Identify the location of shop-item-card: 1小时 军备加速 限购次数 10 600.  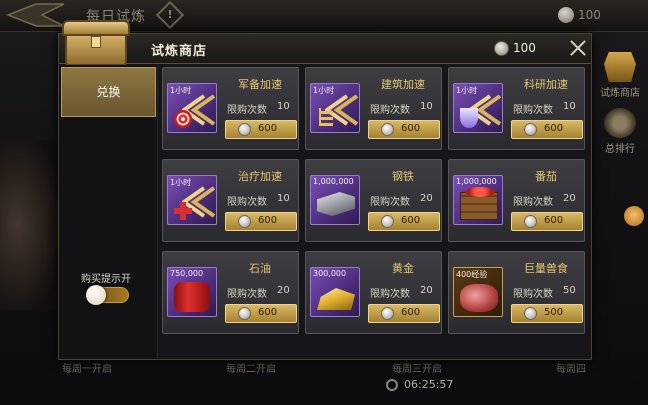
(230, 108).